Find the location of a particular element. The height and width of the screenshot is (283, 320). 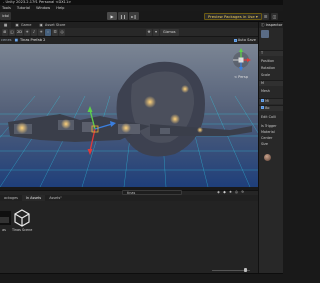

step-icon: ▸❙ is located at coordinates (134, 16).